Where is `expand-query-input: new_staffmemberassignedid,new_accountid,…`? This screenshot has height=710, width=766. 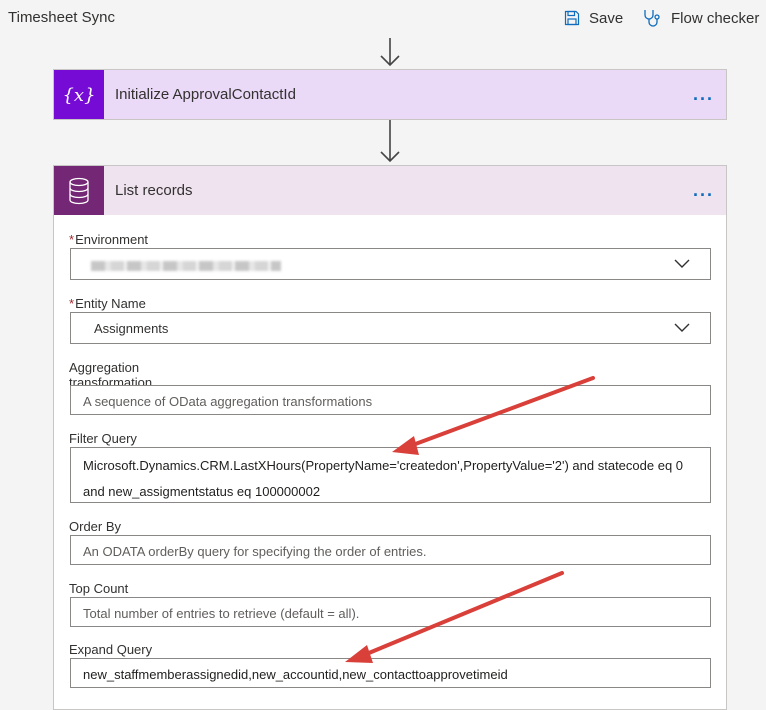
expand-query-input: new_staffmemberassignedid,new_accountid,… is located at coordinates (390, 673).